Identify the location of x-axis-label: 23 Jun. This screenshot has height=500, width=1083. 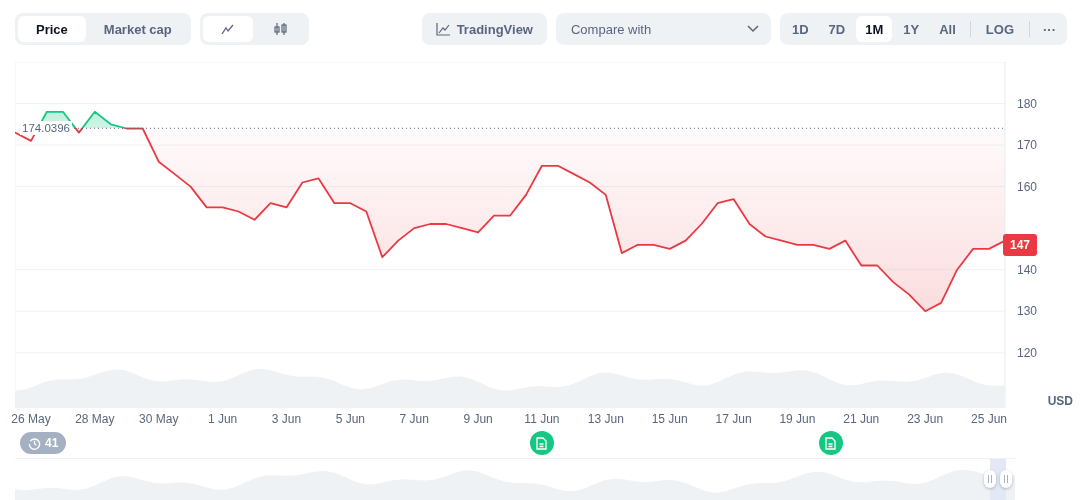
(925, 419).